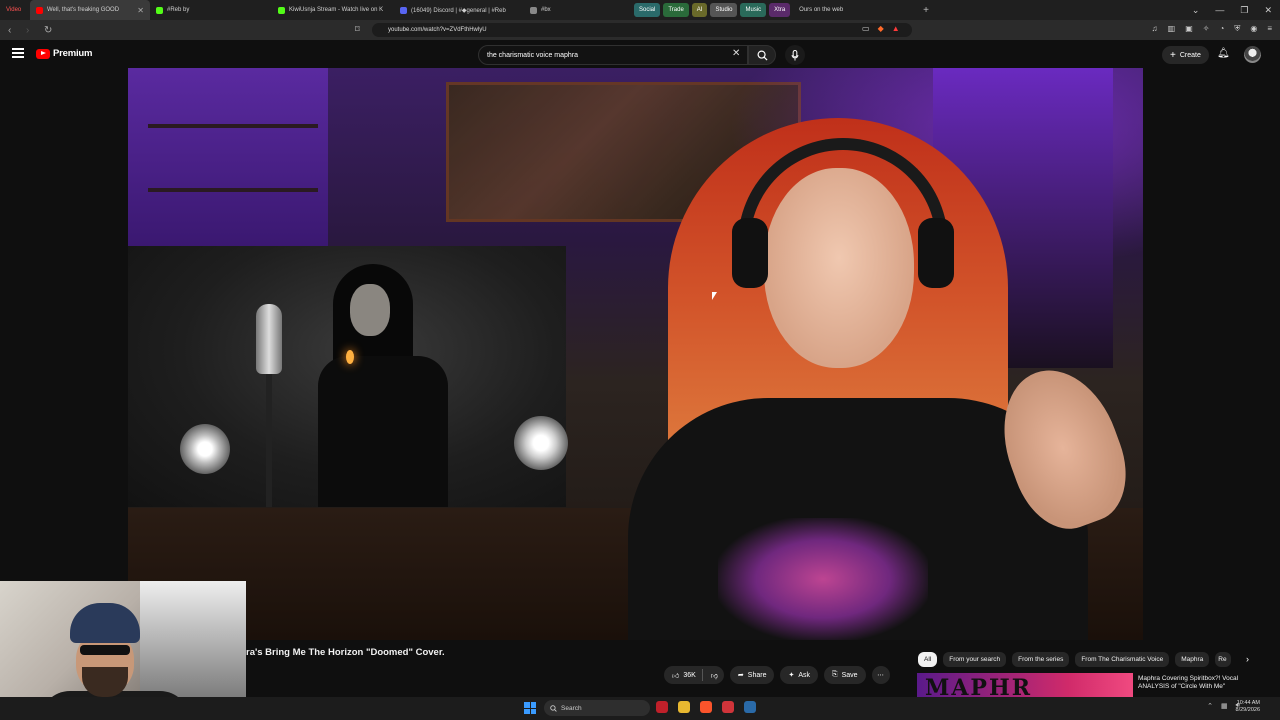  What do you see at coordinates (928, 659) in the screenshot?
I see `chip-all: All` at bounding box center [928, 659].